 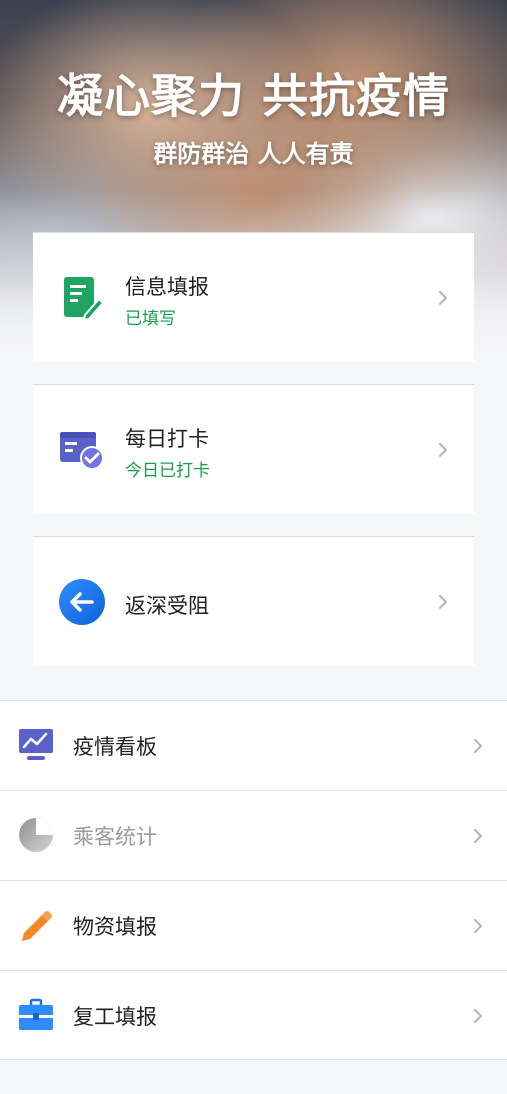 I want to click on menu-item-resume-work-report: 复工填报, so click(x=253, y=1015).